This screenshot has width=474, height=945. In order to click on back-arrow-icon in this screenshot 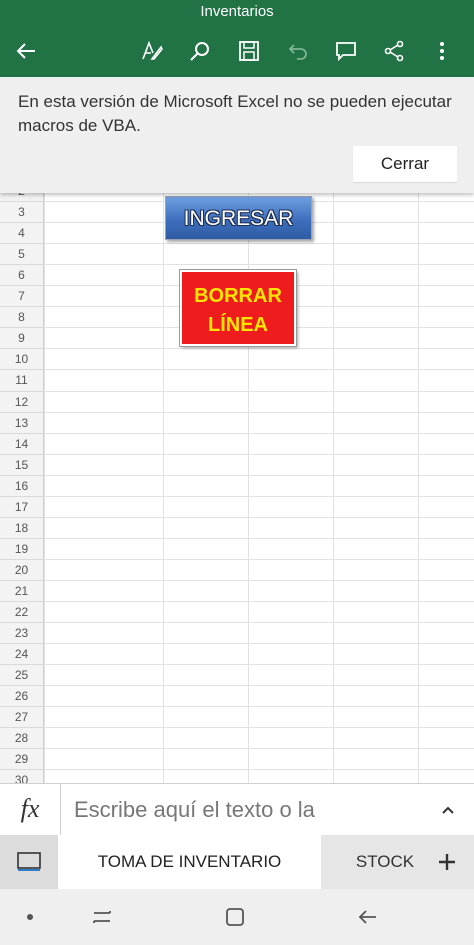, I will do `click(26, 50)`.